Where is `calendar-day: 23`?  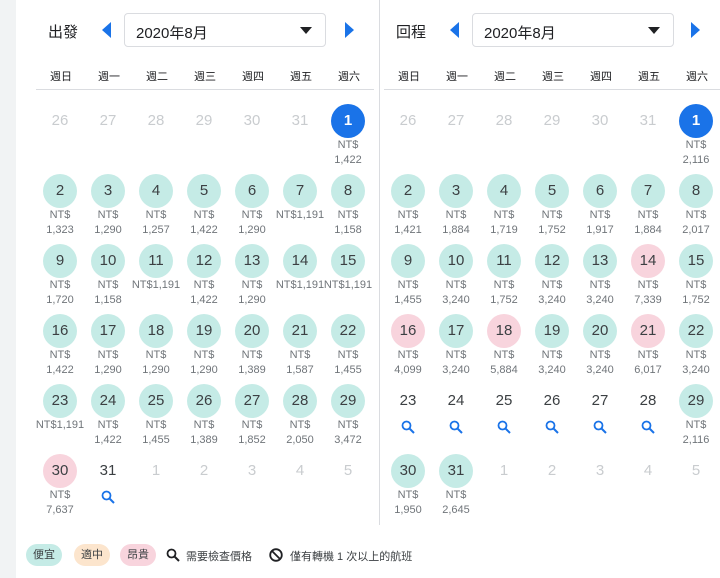 calendar-day: 23 is located at coordinates (408, 419).